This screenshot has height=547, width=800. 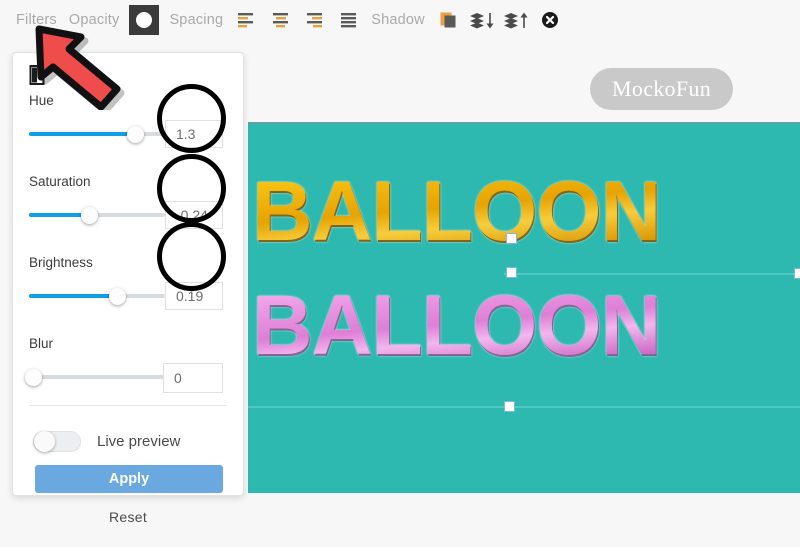 I want to click on blur-label: Blur, so click(x=41, y=343).